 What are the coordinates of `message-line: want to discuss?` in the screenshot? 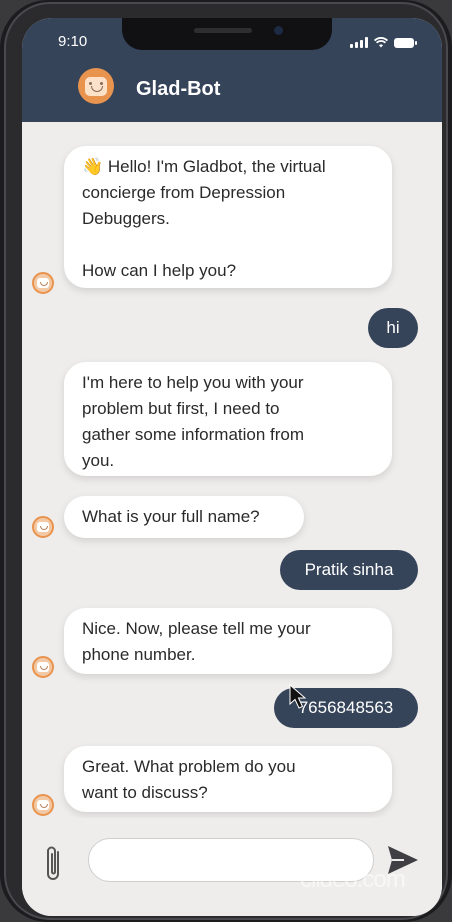 It's located at (145, 792).